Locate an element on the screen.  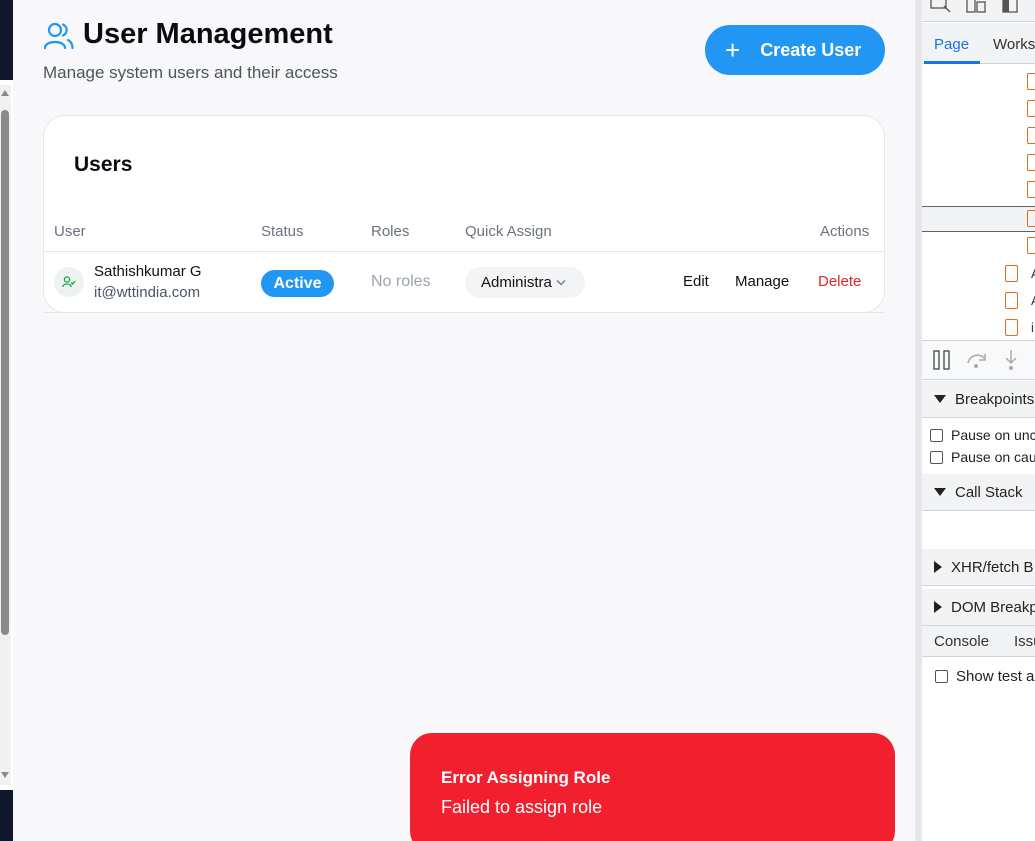
user-name: Sathishkumar G is located at coordinates (148, 271).